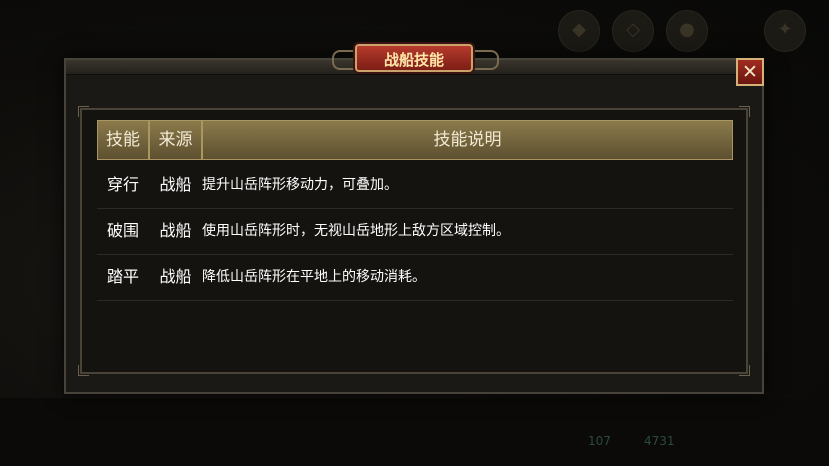 Image resolution: width=829 pixels, height=466 pixels. I want to click on title-ornament-right, so click(485, 60).